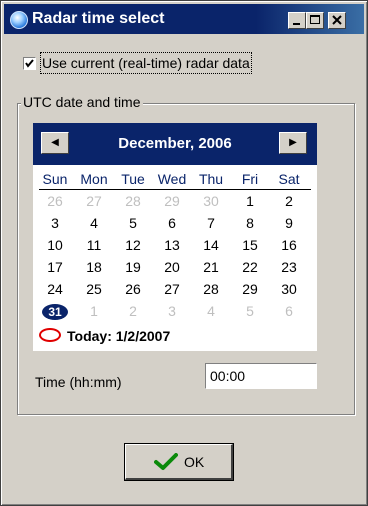 Image resolution: width=368 pixels, height=506 pixels. What do you see at coordinates (250, 267) in the screenshot?
I see `calendar-day: 22` at bounding box center [250, 267].